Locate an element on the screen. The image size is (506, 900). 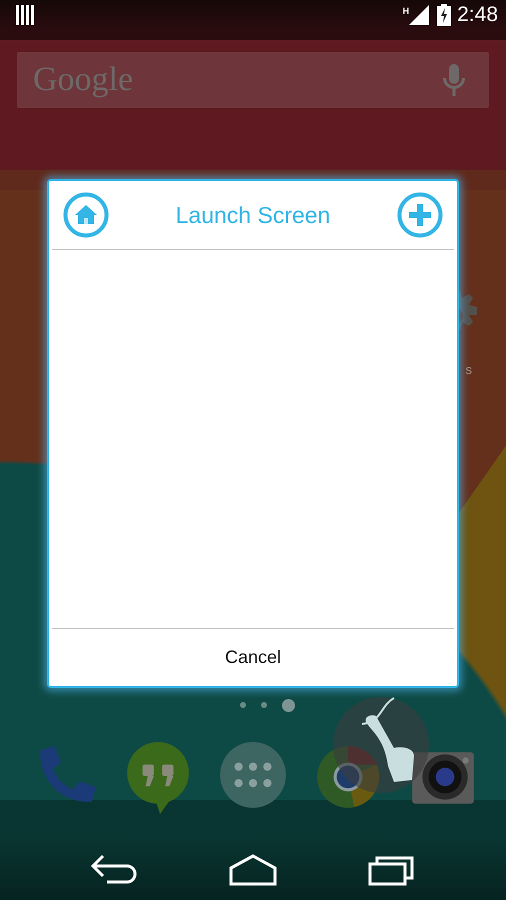
notification-icon is located at coordinates (25, 15).